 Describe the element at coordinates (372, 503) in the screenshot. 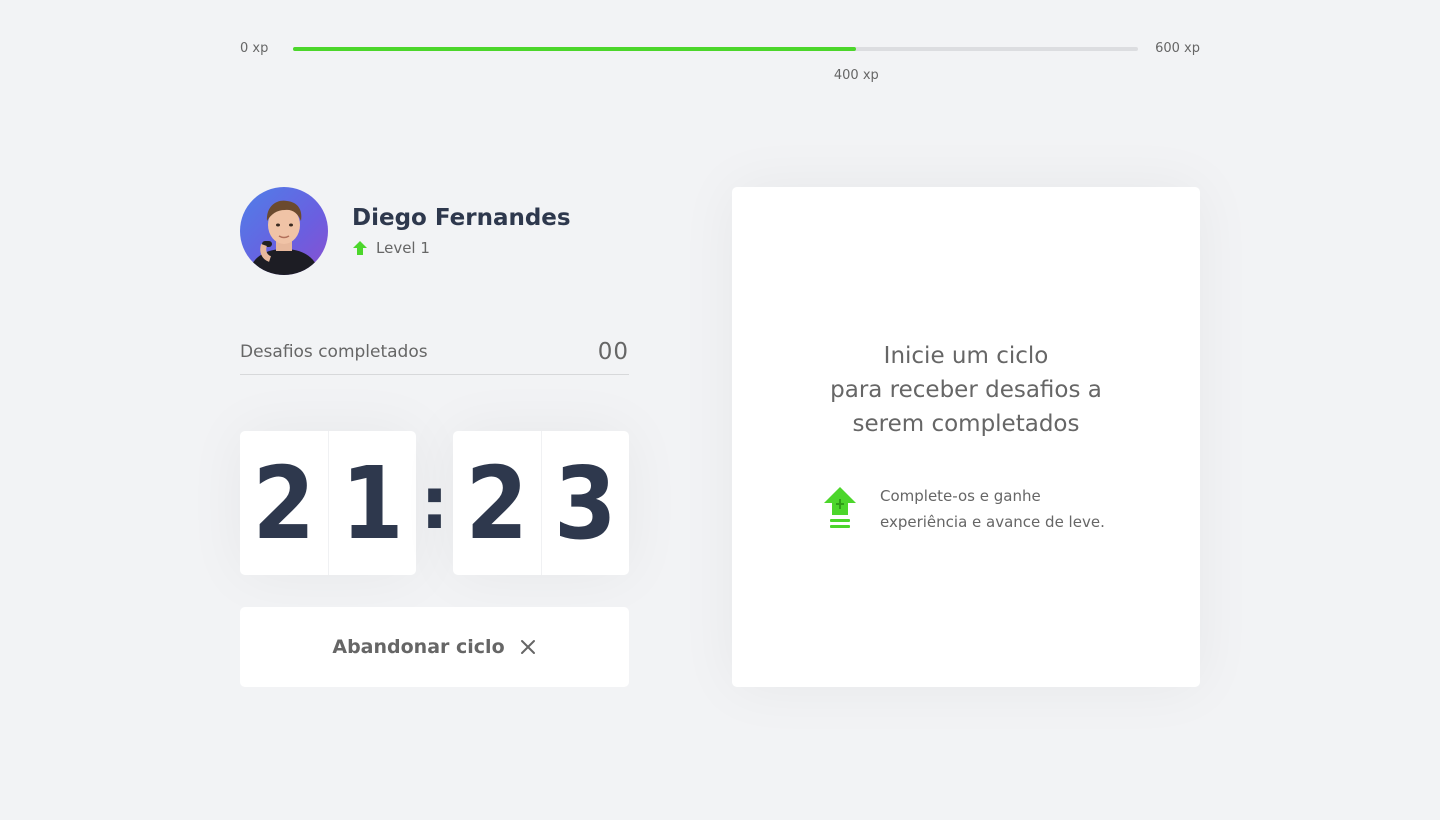

I see `minute-ones-digit: 1` at that location.